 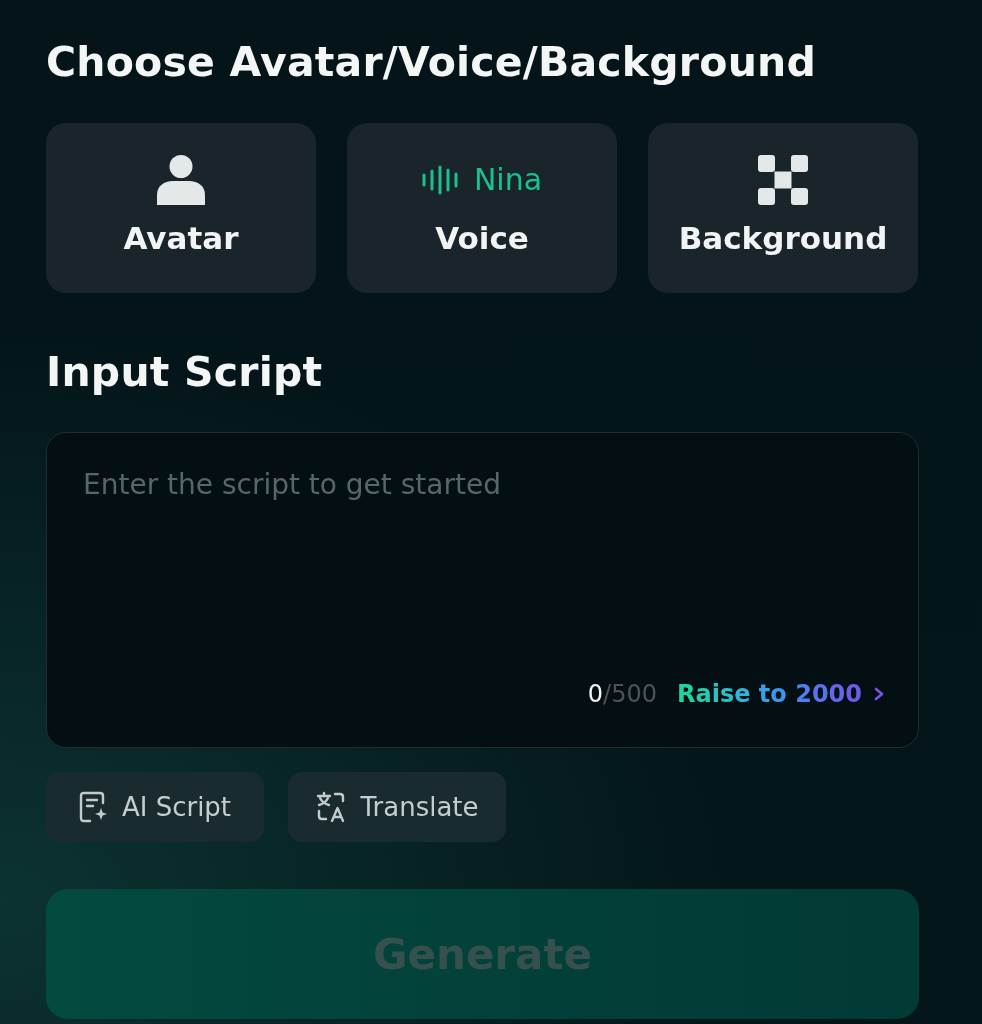 I want to click on background-option-button: Background, so click(x=783, y=208).